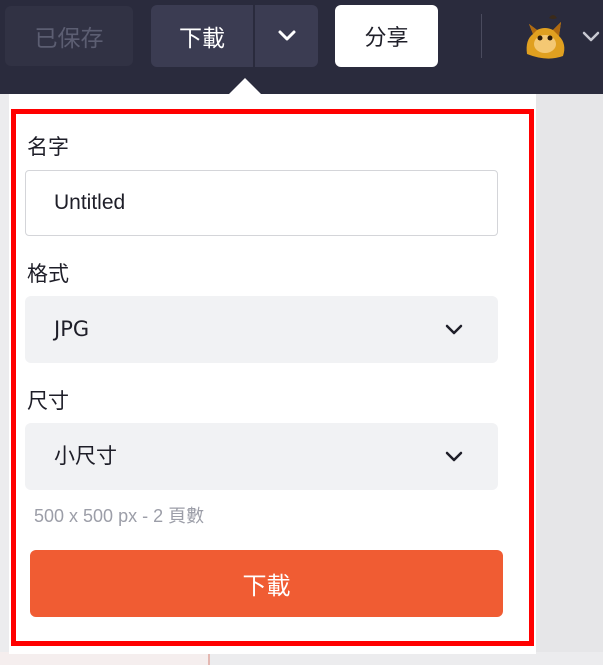 The height and width of the screenshot is (665, 603). I want to click on size-select: 小尺寸, so click(261, 456).